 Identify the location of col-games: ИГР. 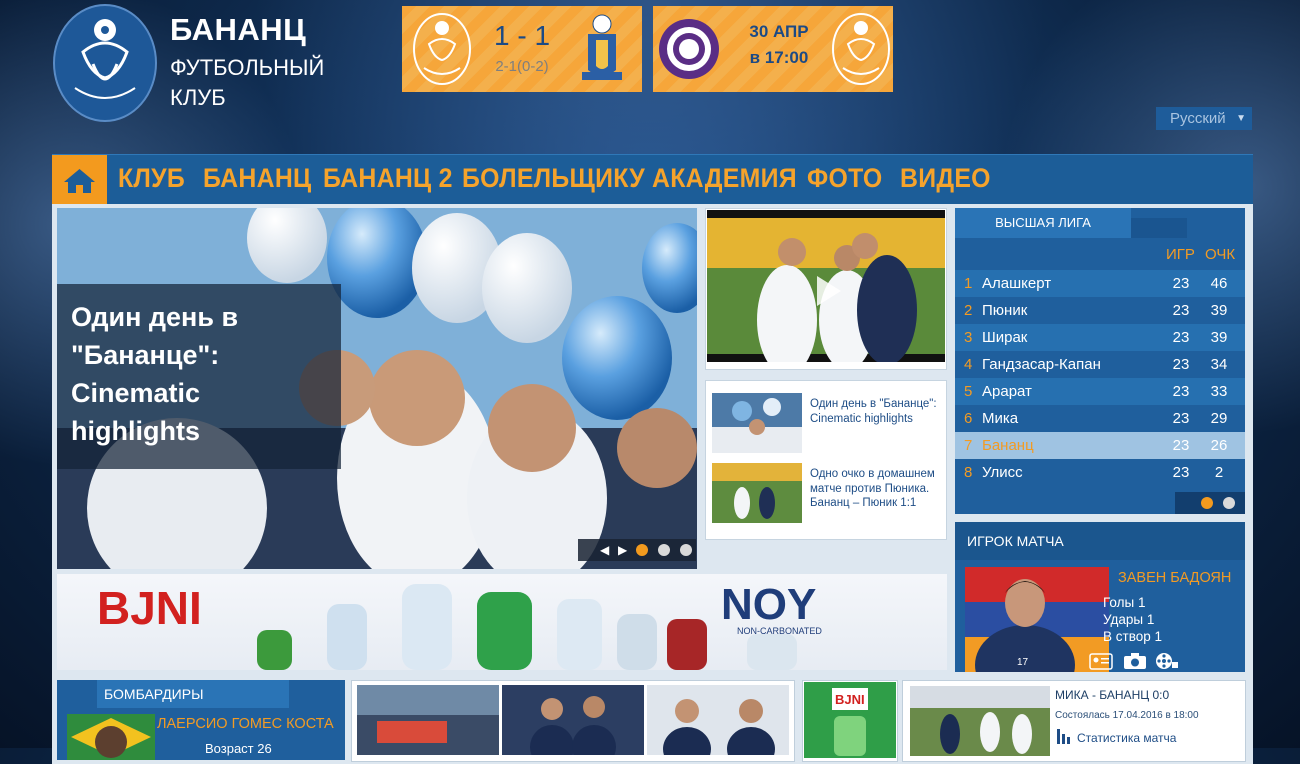
(1180, 254).